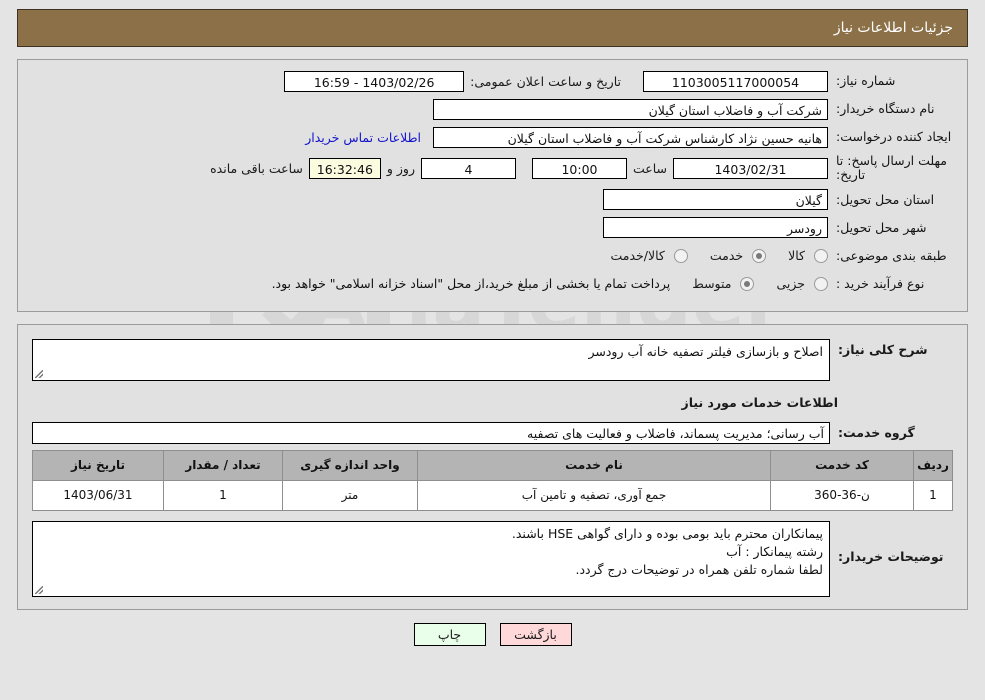  Describe the element at coordinates (492, 228) in the screenshot. I see `row-city: شهر محل تحویل: رودسر` at that location.